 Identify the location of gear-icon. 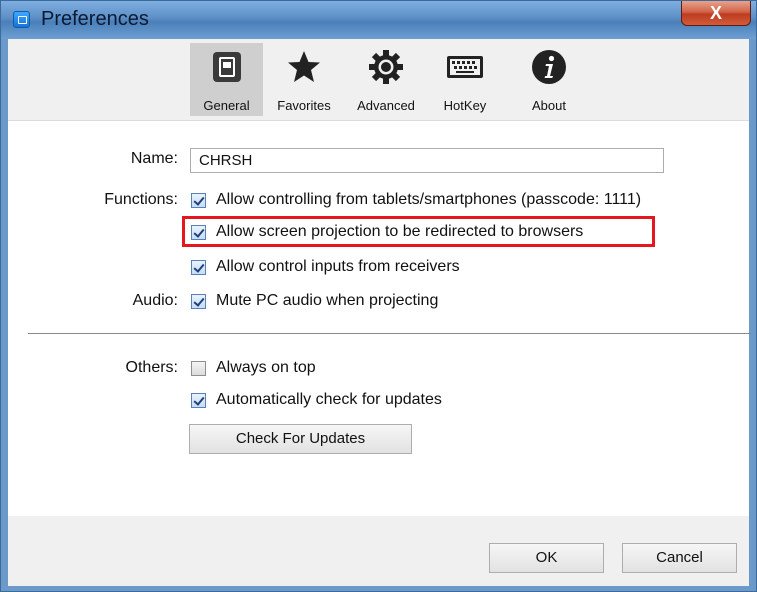
(386, 67).